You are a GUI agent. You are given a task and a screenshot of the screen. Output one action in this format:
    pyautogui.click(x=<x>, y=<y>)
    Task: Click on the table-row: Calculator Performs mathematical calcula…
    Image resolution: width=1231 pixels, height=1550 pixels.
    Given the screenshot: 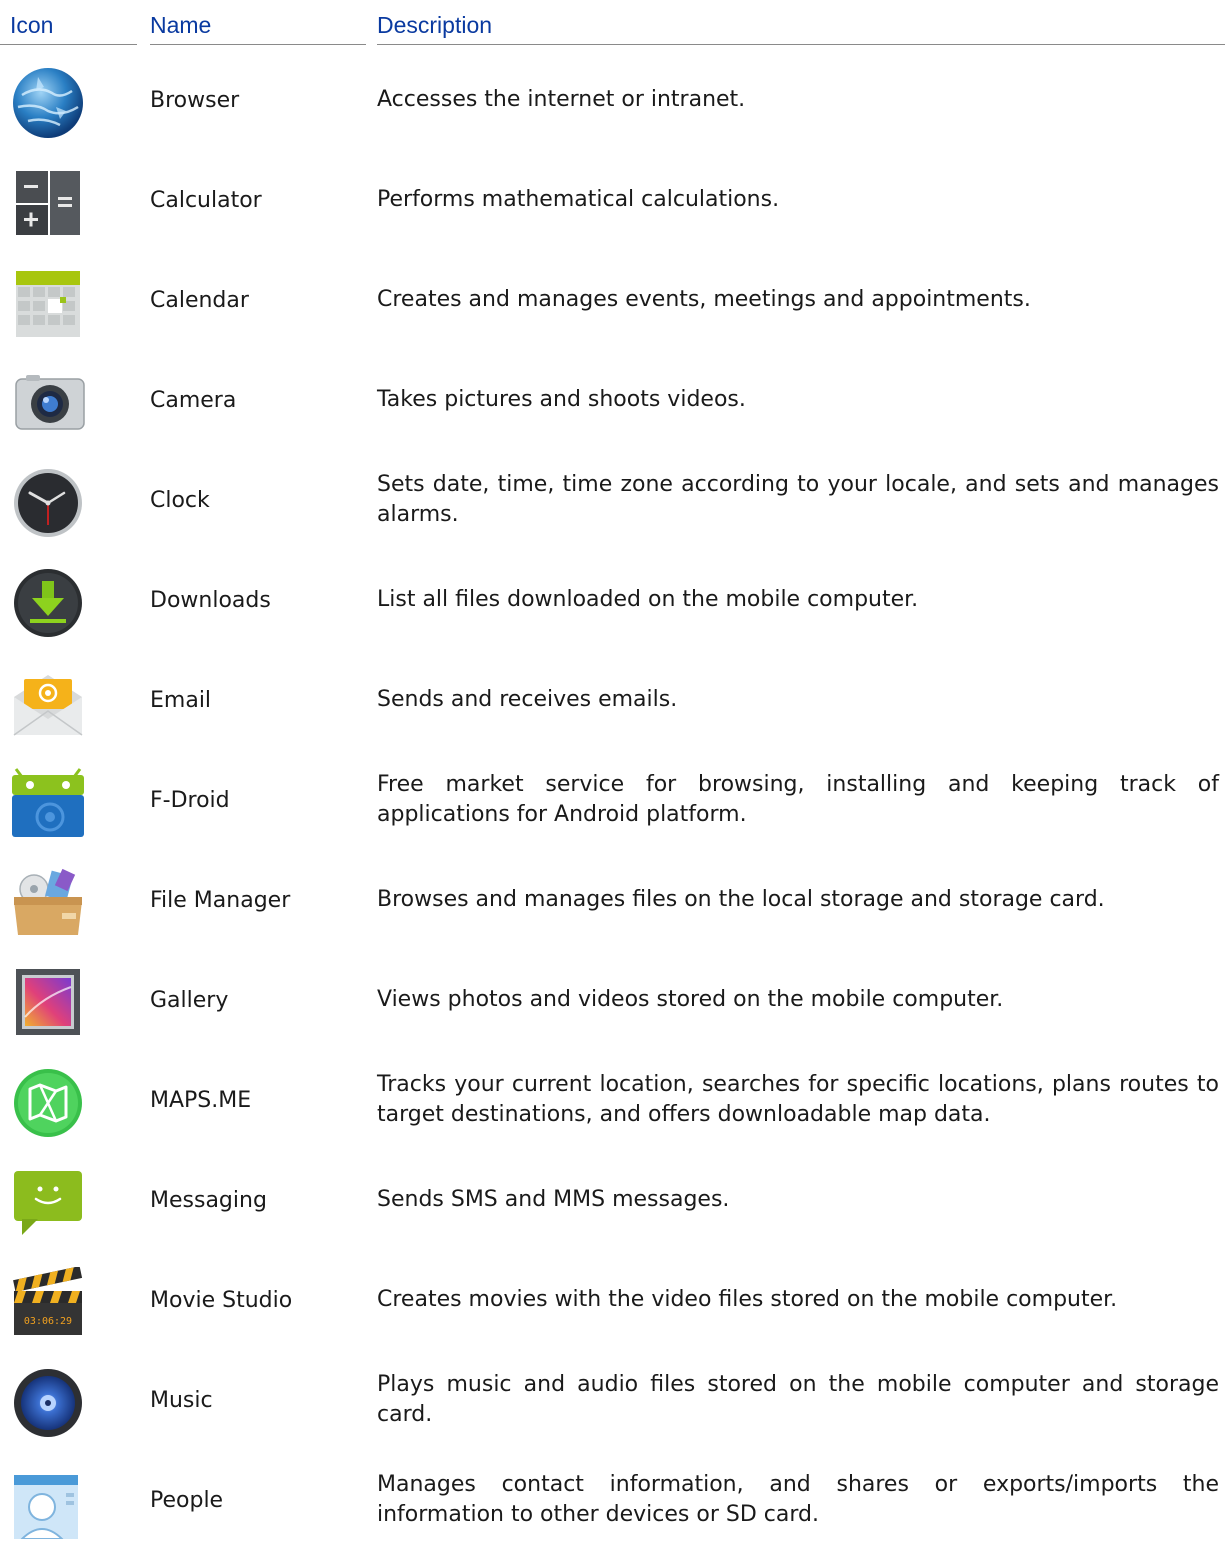 What is the action you would take?
    pyautogui.click(x=615, y=200)
    